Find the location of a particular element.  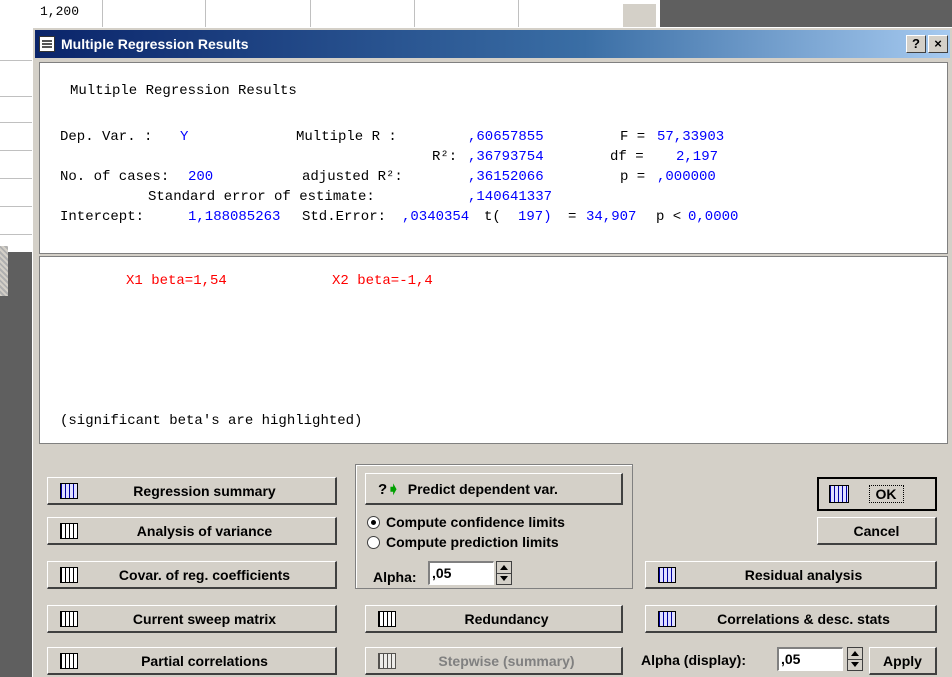

correlations-desc-stats-button: Correlations & desc. stats is located at coordinates (791, 619).